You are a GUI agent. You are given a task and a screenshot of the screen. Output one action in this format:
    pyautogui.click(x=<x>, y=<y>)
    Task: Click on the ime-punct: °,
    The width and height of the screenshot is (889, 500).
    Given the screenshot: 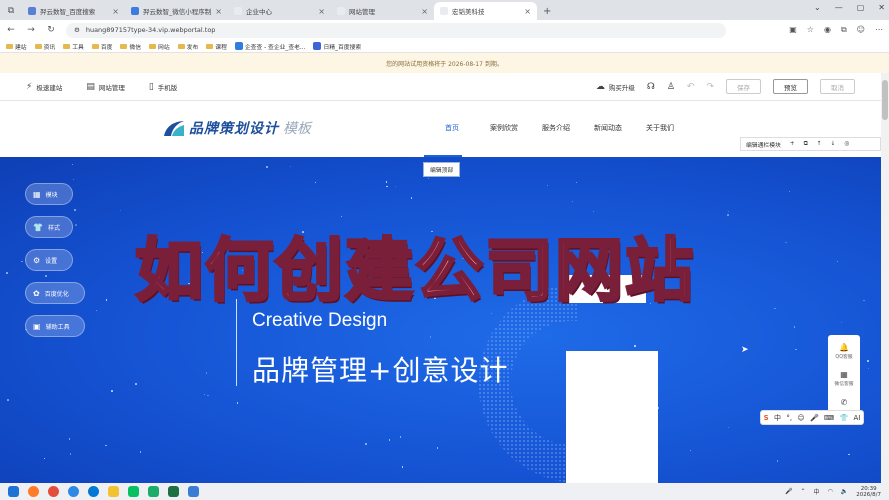 What is the action you would take?
    pyautogui.click(x=789, y=418)
    